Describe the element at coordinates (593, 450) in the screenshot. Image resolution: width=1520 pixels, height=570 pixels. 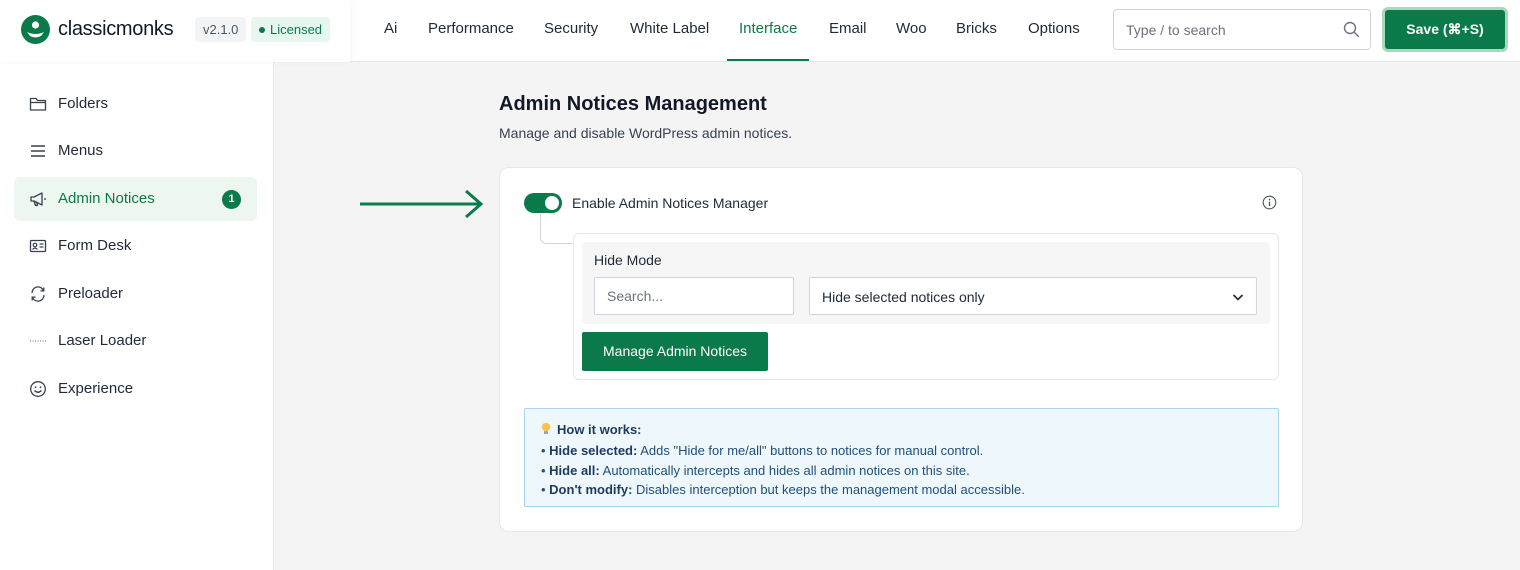
I see `how-term: Hide selected:` at that location.